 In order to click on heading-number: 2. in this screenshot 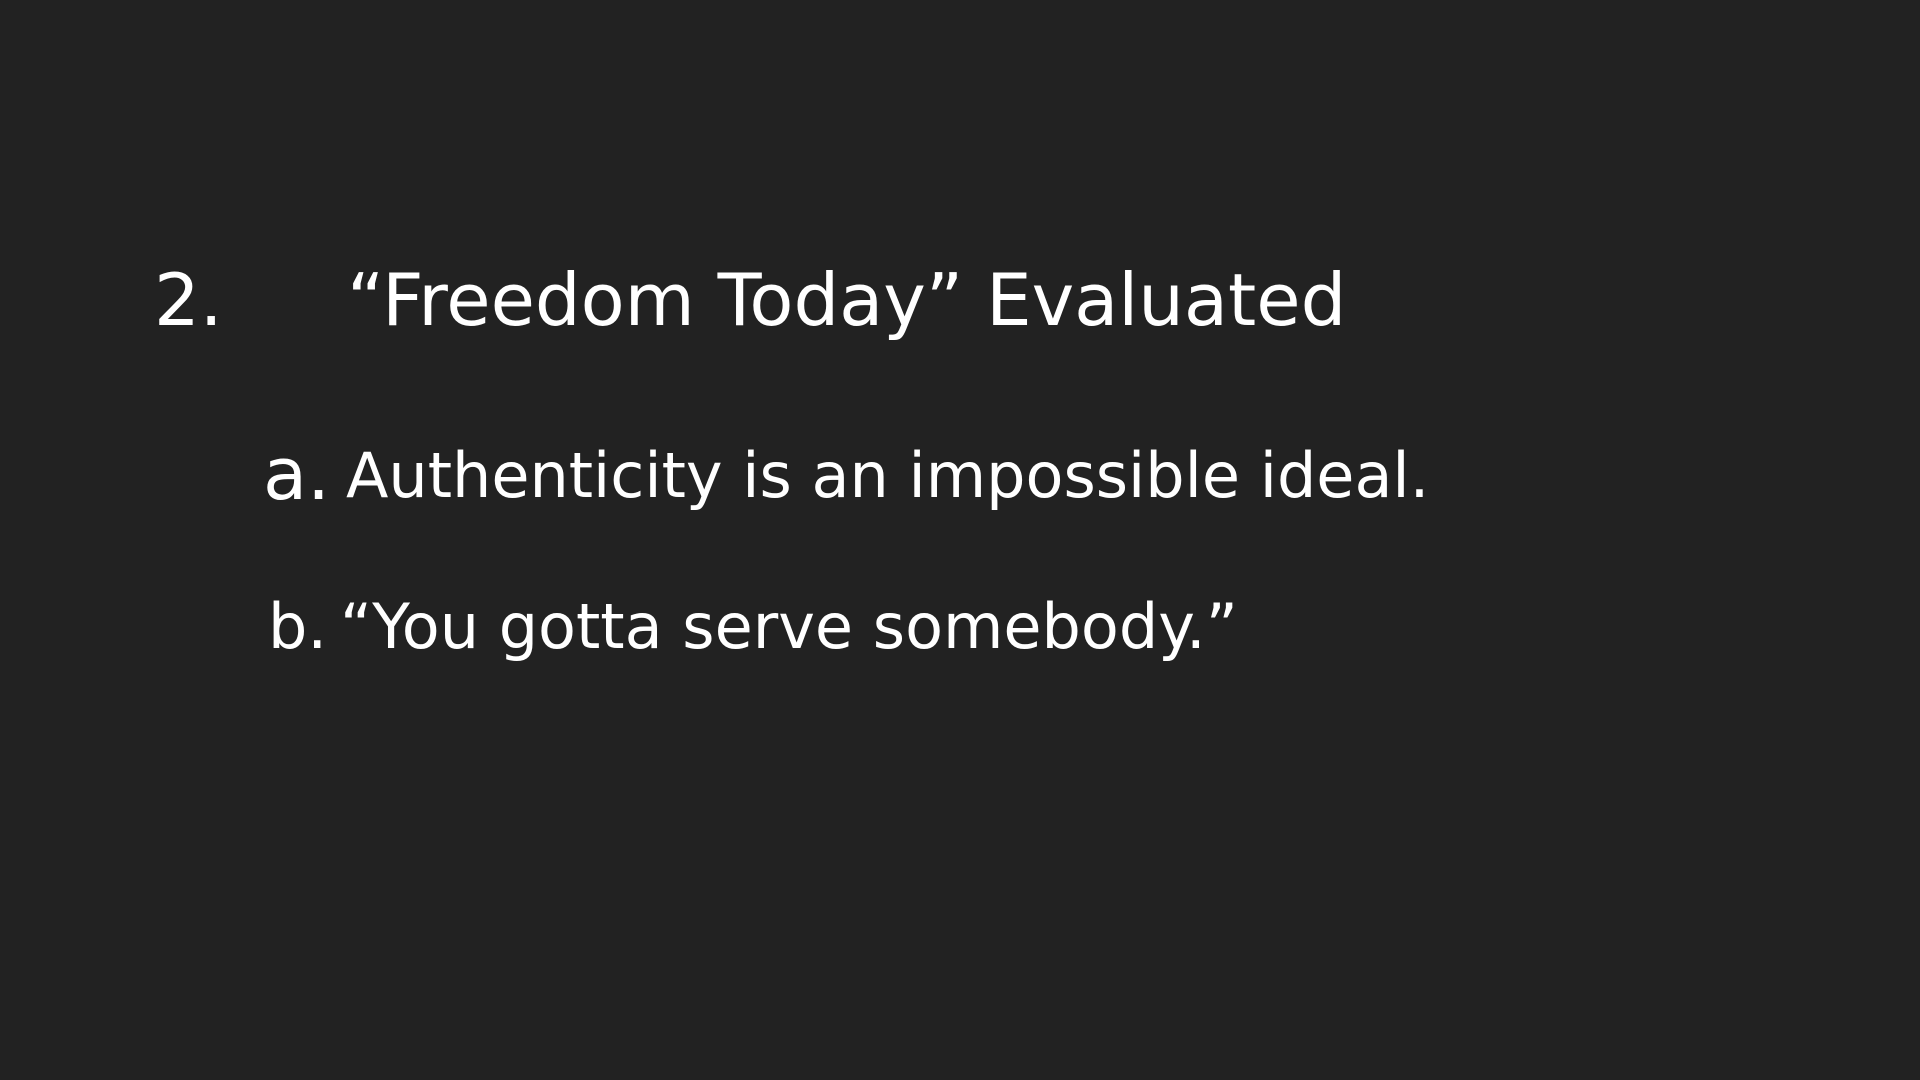, I will do `click(188, 300)`.